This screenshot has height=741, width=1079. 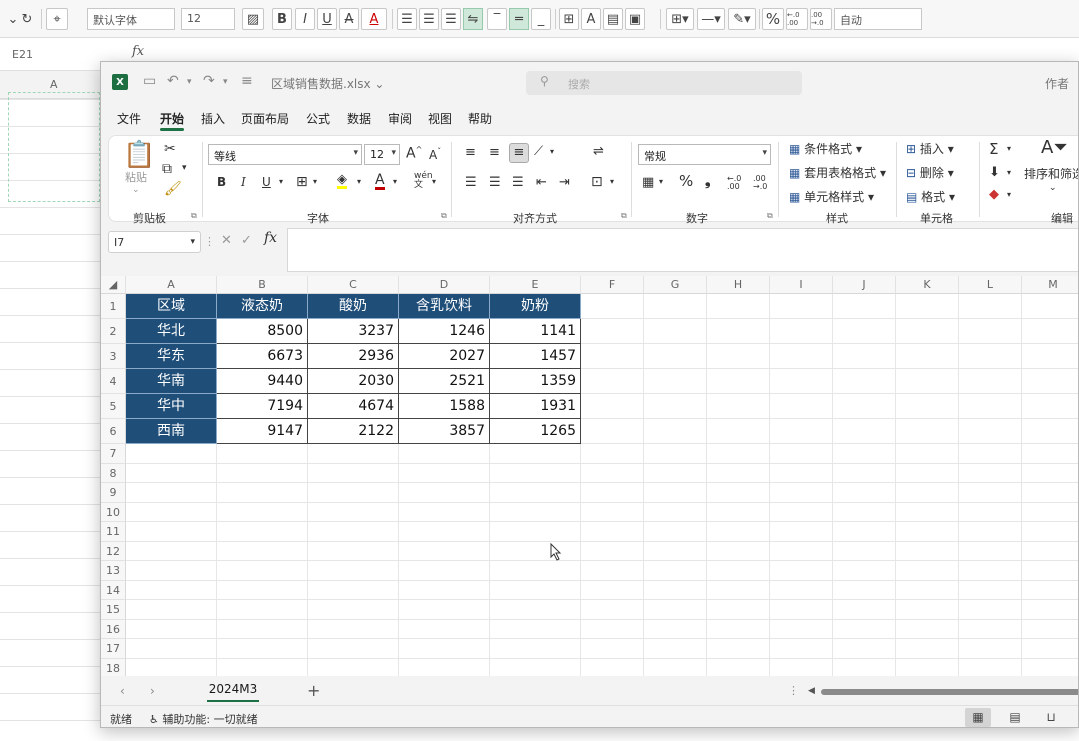 What do you see at coordinates (429, 19) in the screenshot?
I see `bg-align-center-icon: ☰` at bounding box center [429, 19].